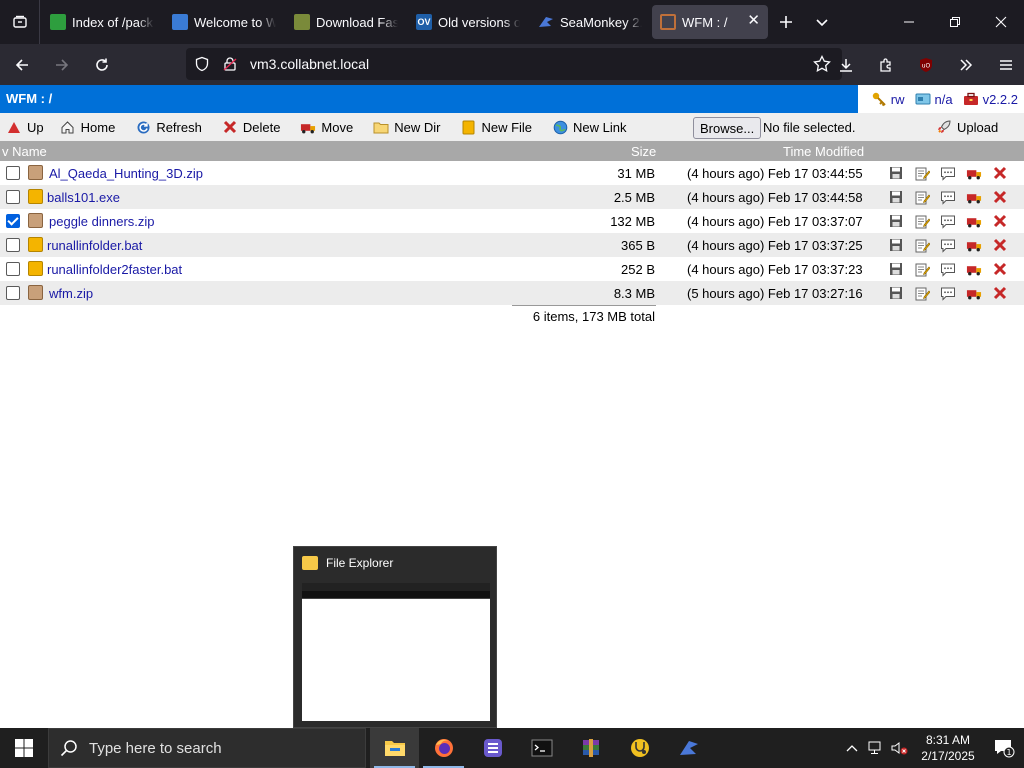 This screenshot has width=1024, height=768. Describe the element at coordinates (25, 127) in the screenshot. I see `up-button: Up` at that location.